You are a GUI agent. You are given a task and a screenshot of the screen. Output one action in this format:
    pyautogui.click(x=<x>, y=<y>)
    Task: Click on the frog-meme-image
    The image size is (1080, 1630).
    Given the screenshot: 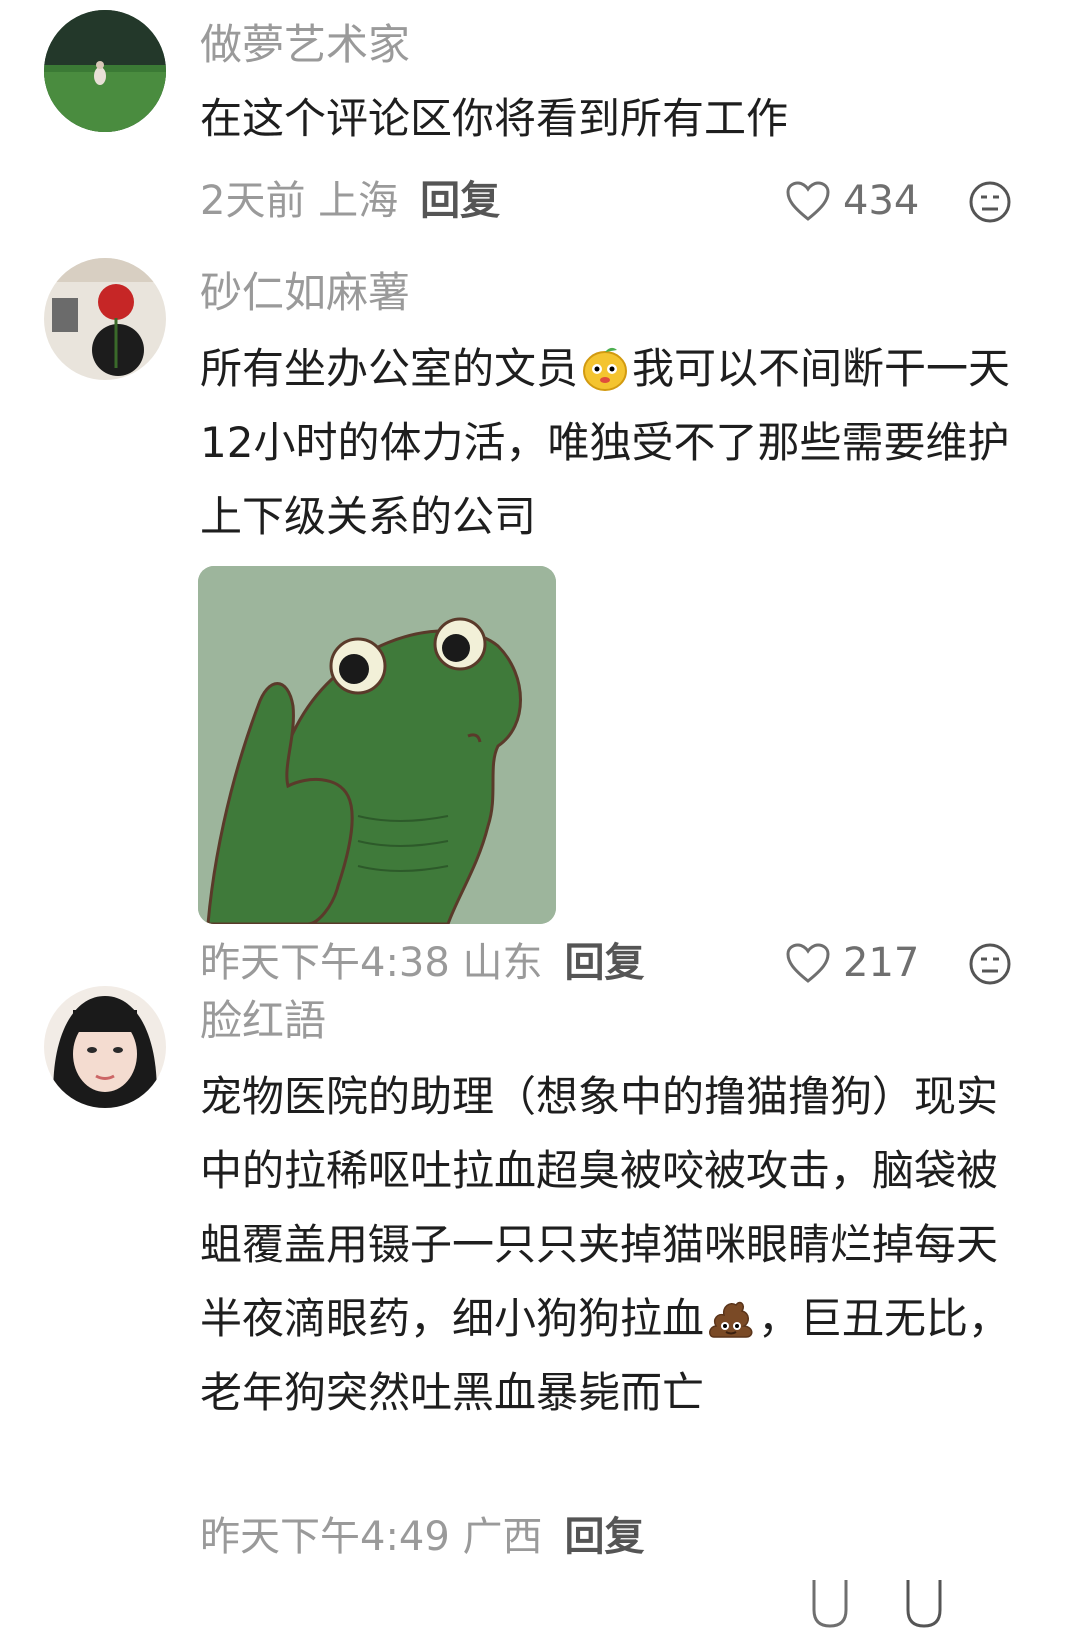 What is the action you would take?
    pyautogui.click(x=377, y=745)
    